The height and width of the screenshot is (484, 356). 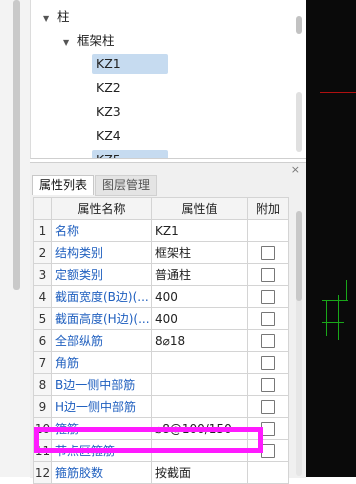 What do you see at coordinates (101, 230) in the screenshot?
I see `property-name: 名称` at bounding box center [101, 230].